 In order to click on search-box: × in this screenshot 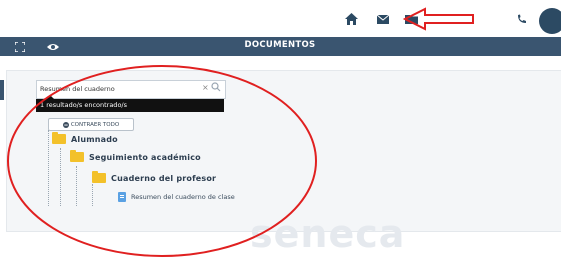, I will do `click(131, 89)`.